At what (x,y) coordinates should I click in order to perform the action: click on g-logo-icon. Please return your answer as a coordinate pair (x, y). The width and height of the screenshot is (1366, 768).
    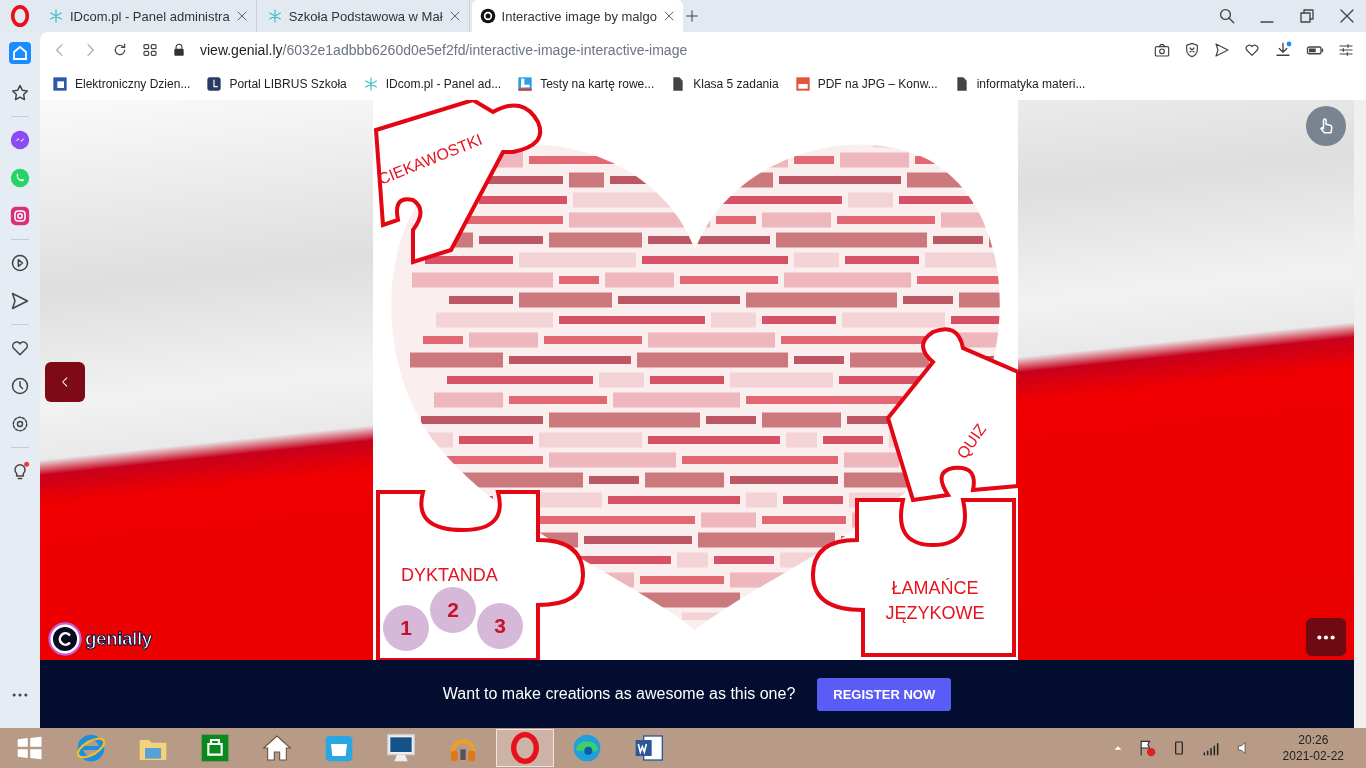
    Looking at the image, I should click on (487, 16).